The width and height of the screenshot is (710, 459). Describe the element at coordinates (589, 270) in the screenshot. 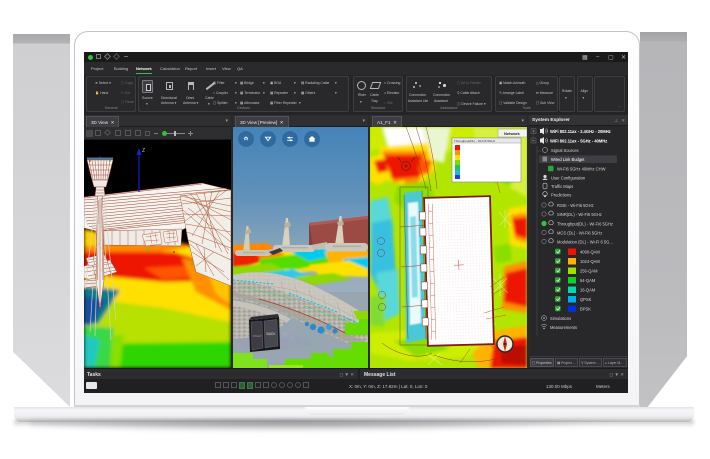

I see `svg-text: 256-QAM` at that location.